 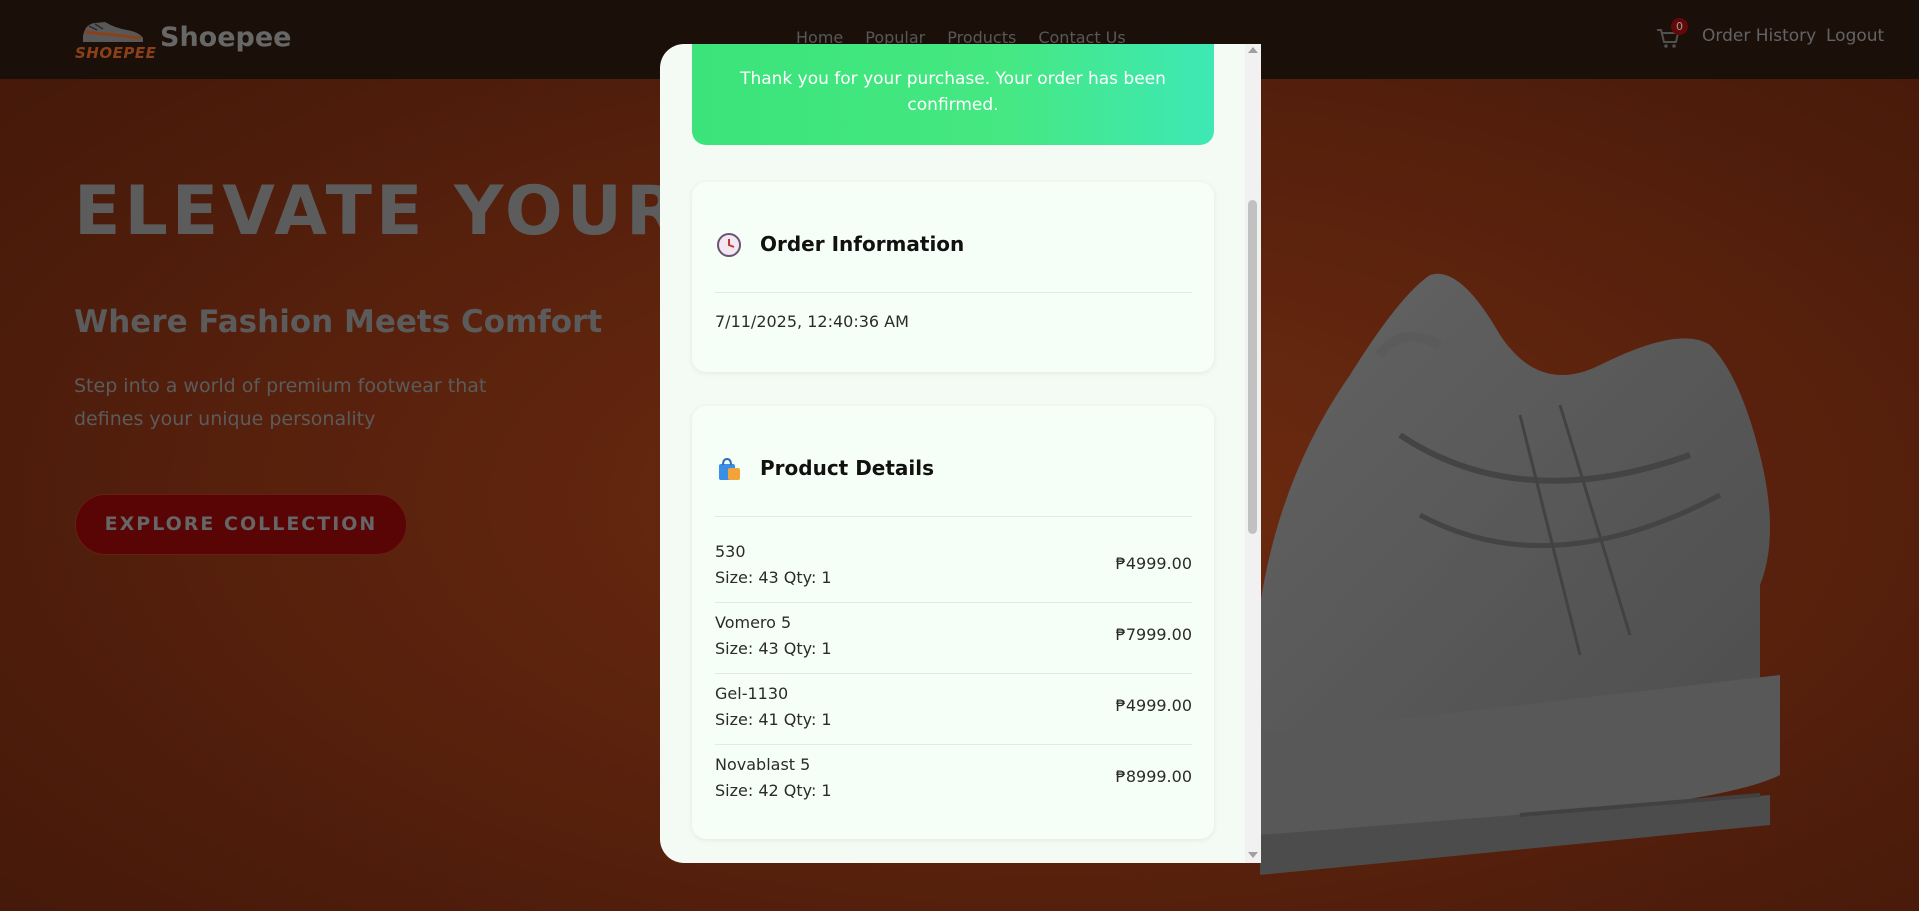 What do you see at coordinates (953, 567) in the screenshot?
I see `product-row: 530 Size: 43 Qty: 1 ₱4999.00` at bounding box center [953, 567].